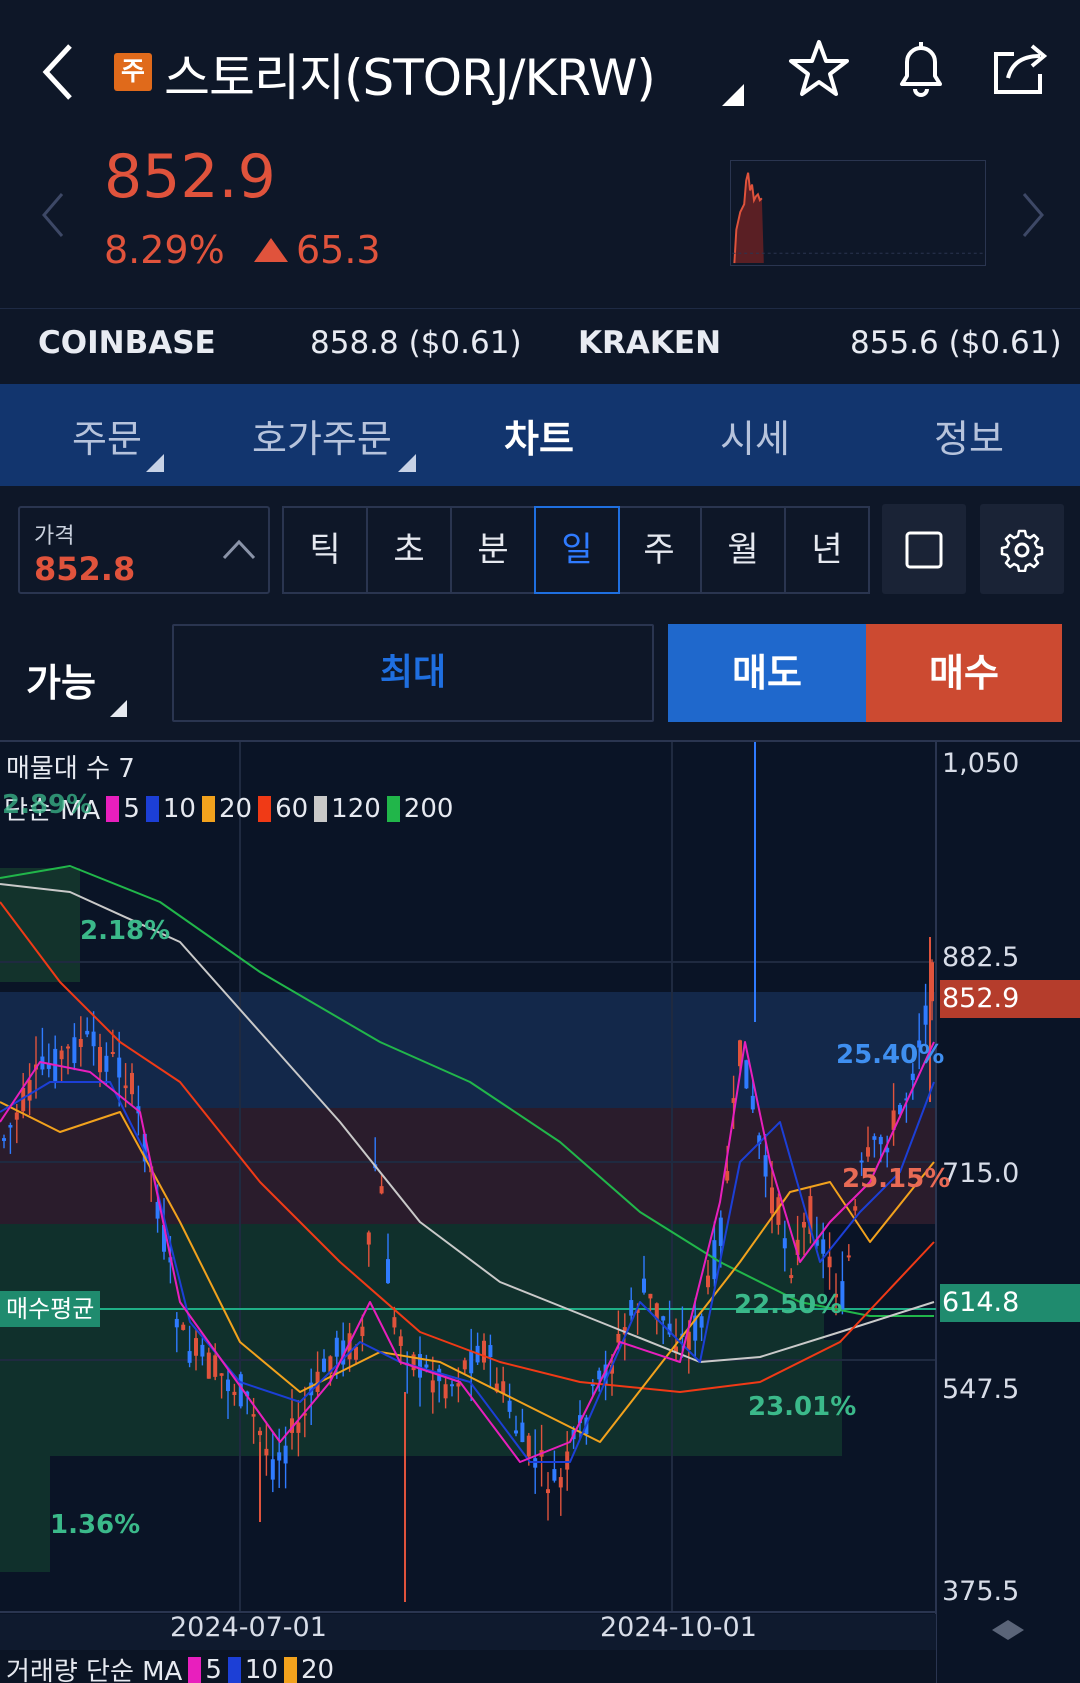 The width and height of the screenshot is (1080, 1683). I want to click on order-bar: 가능 최대 매도 매수, so click(540, 672).